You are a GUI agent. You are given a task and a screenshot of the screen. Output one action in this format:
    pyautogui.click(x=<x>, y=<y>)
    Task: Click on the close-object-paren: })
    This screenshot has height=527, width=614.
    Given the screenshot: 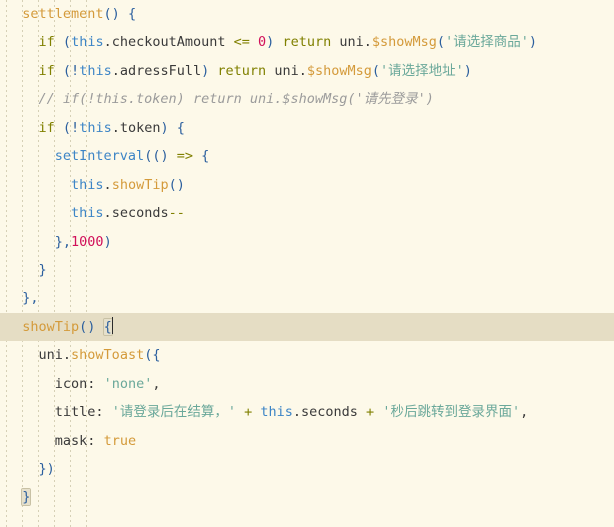 What is the action you would take?
    pyautogui.click(x=46, y=469)
    